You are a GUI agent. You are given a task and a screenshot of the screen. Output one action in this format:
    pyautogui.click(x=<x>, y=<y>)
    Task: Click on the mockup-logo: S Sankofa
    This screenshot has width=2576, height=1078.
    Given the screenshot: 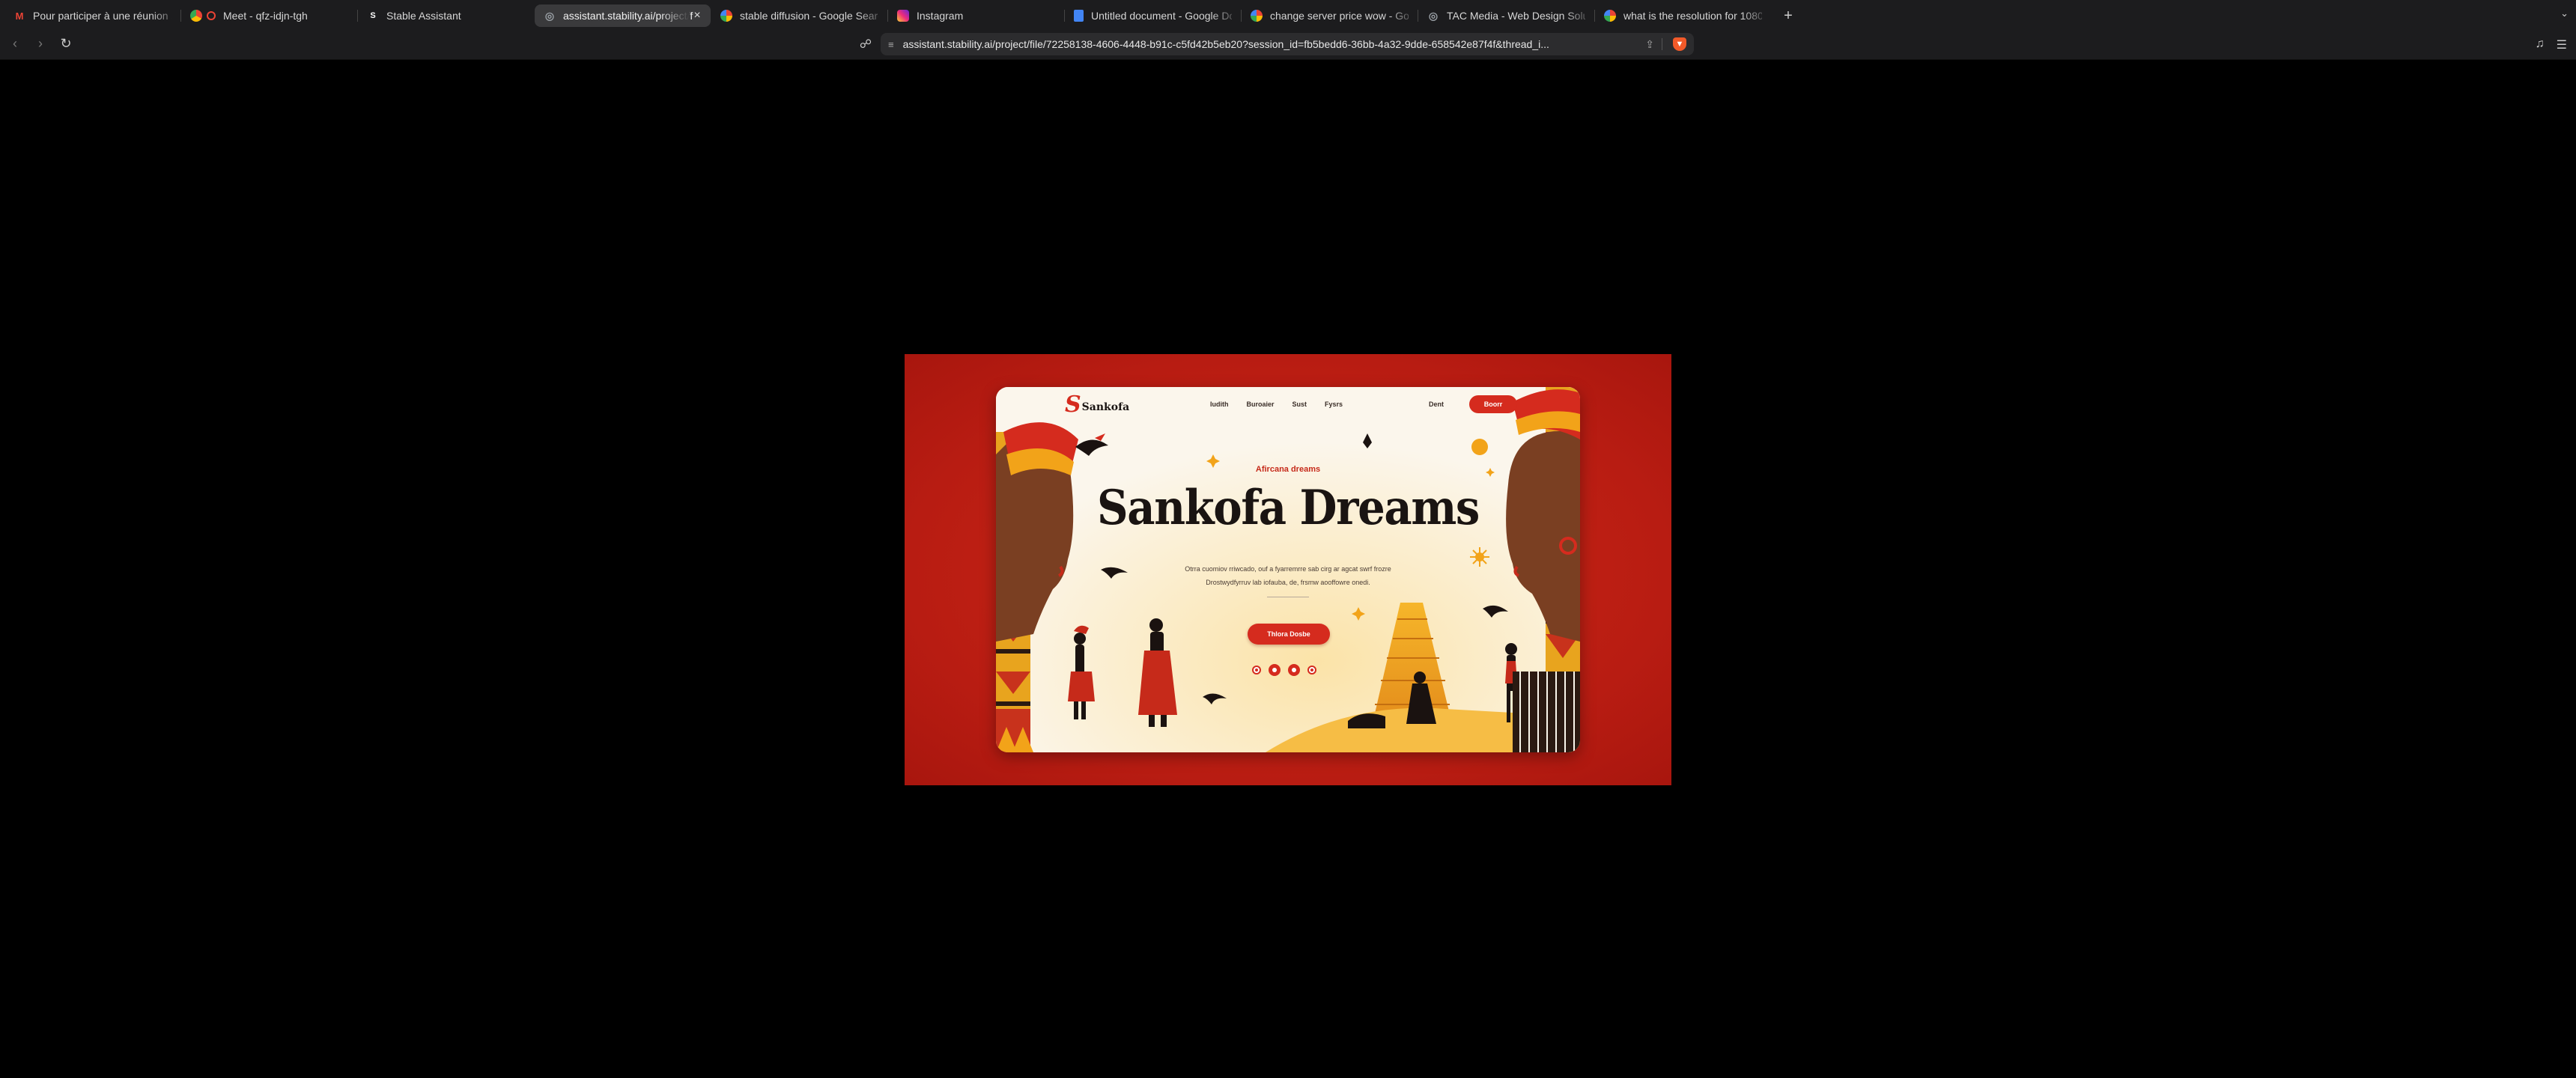 What is the action you would take?
    pyautogui.click(x=1097, y=405)
    